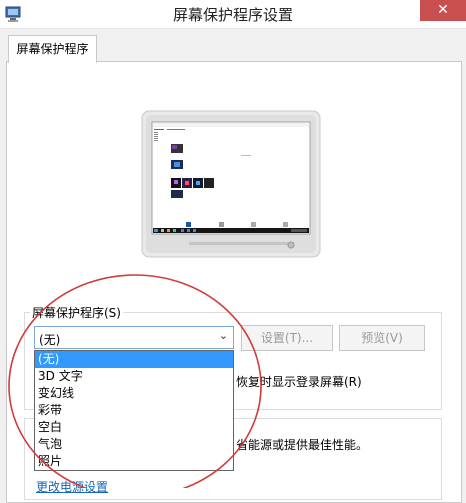 This screenshot has width=466, height=503. What do you see at coordinates (134, 427) in the screenshot?
I see `dropdown-option: 空白` at bounding box center [134, 427].